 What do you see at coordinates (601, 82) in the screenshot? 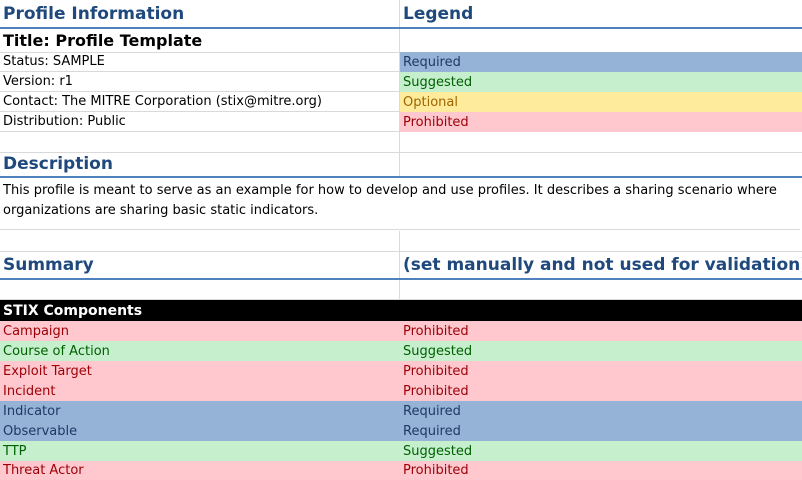
I see `legend-suggested: Suggested` at bounding box center [601, 82].